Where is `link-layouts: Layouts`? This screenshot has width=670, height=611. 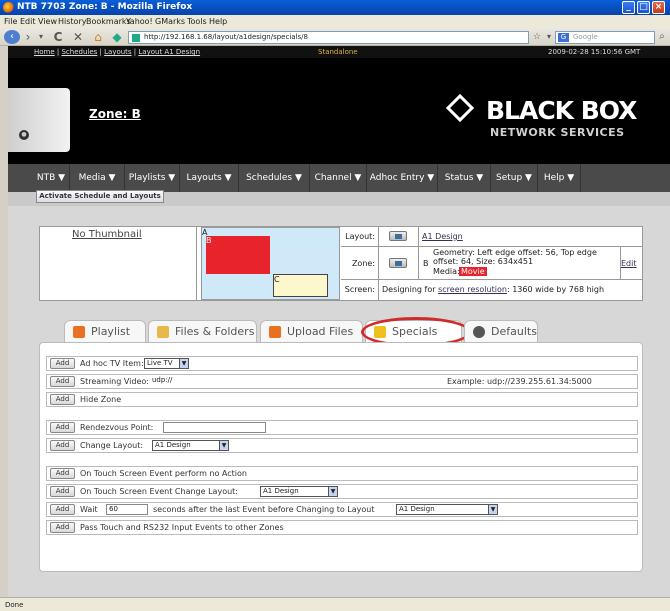
link-layouts: Layouts is located at coordinates (117, 52).